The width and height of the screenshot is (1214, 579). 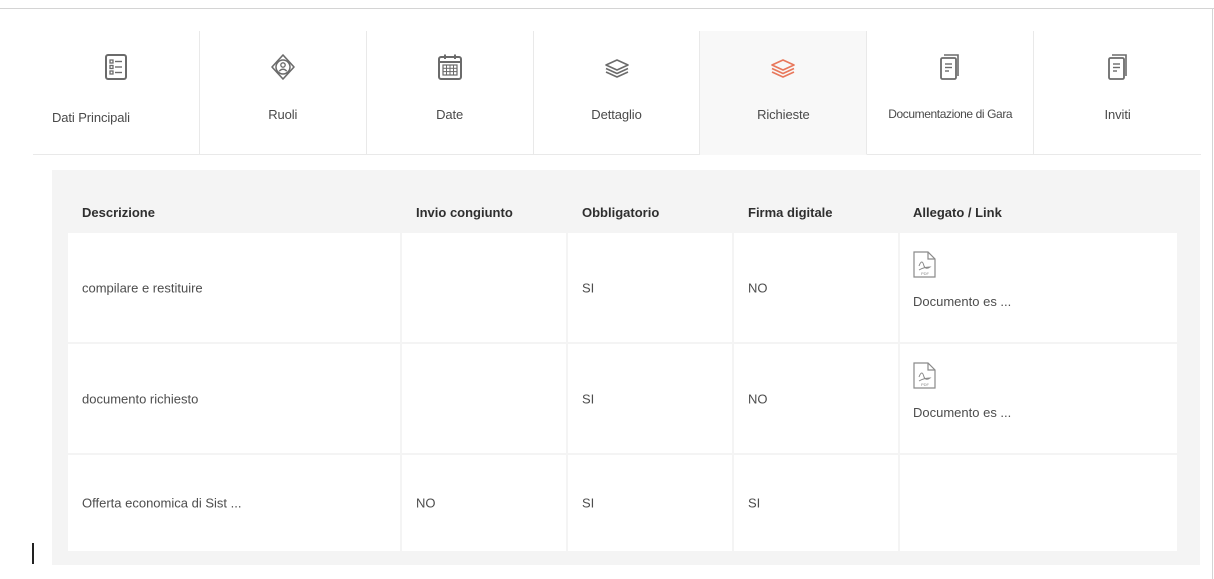 I want to click on tab-label: Dati Principali, so click(x=91, y=117).